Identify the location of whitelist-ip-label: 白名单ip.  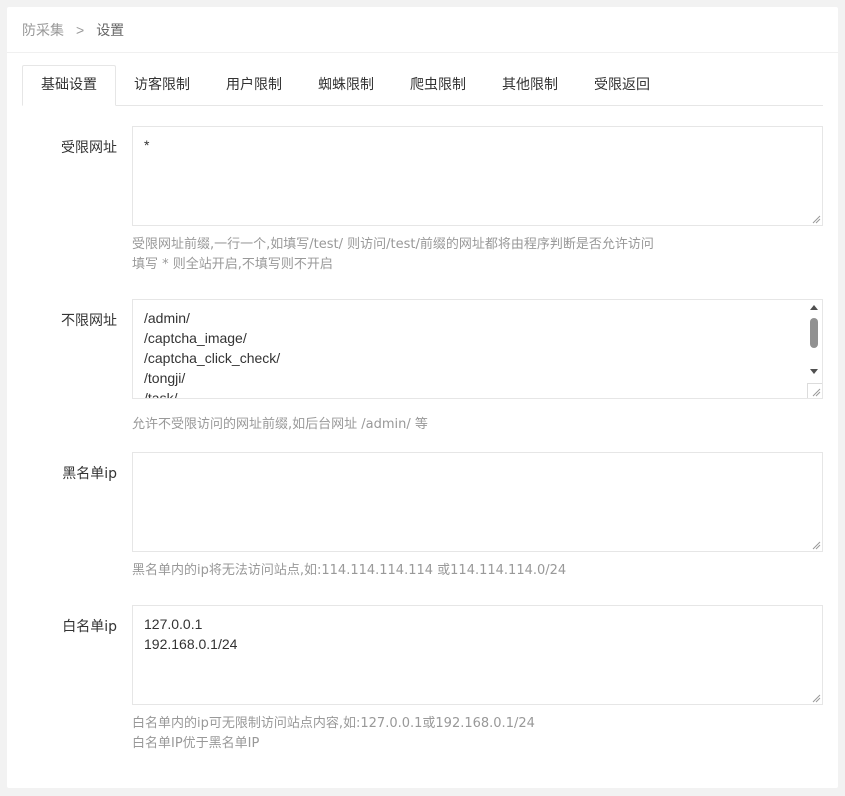
(89, 627).